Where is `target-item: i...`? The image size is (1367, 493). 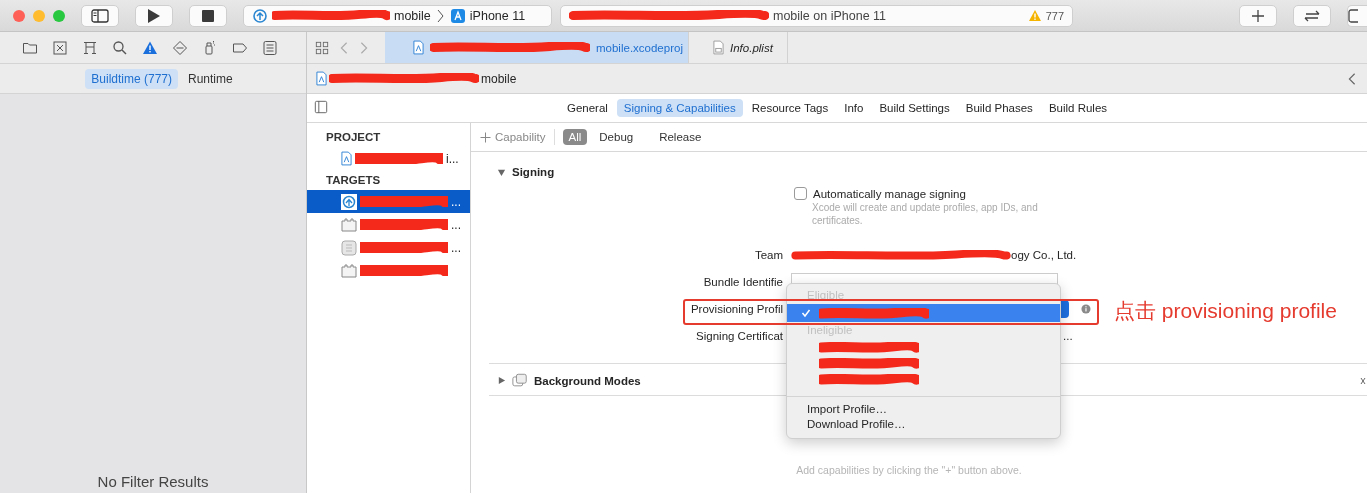
target-item: i... is located at coordinates (388, 158).